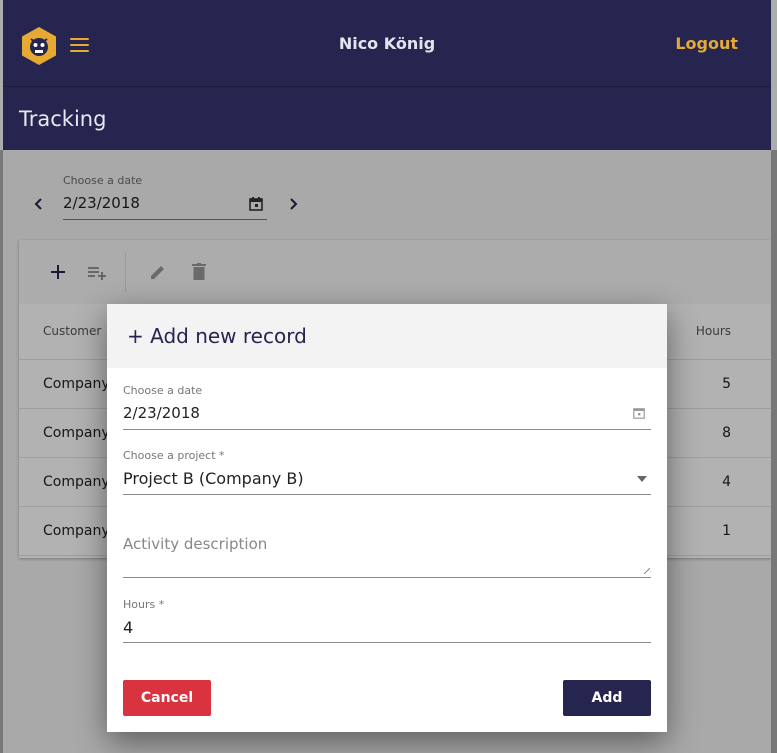 The image size is (777, 753). What do you see at coordinates (144, 604) in the screenshot?
I see `dialog-hours-label: Hours *` at bounding box center [144, 604].